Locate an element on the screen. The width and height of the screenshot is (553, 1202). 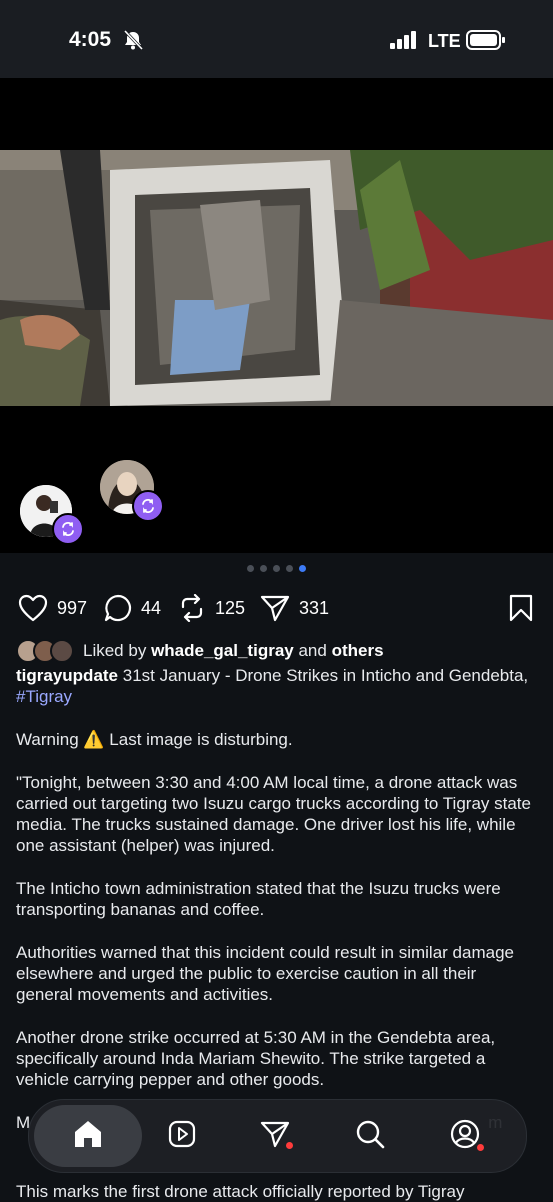
bookmark-icon is located at coordinates (521, 610).